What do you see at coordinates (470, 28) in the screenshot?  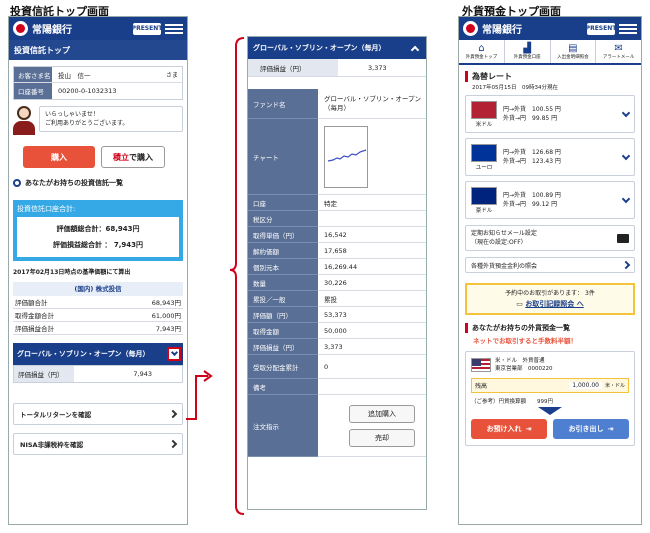 I see `bank-logo` at bounding box center [470, 28].